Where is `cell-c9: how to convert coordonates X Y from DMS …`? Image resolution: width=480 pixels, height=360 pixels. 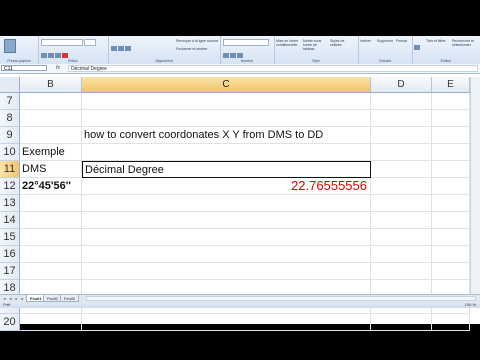
cell-c9: how to convert coordonates X Y from DMS … is located at coordinates (226, 135).